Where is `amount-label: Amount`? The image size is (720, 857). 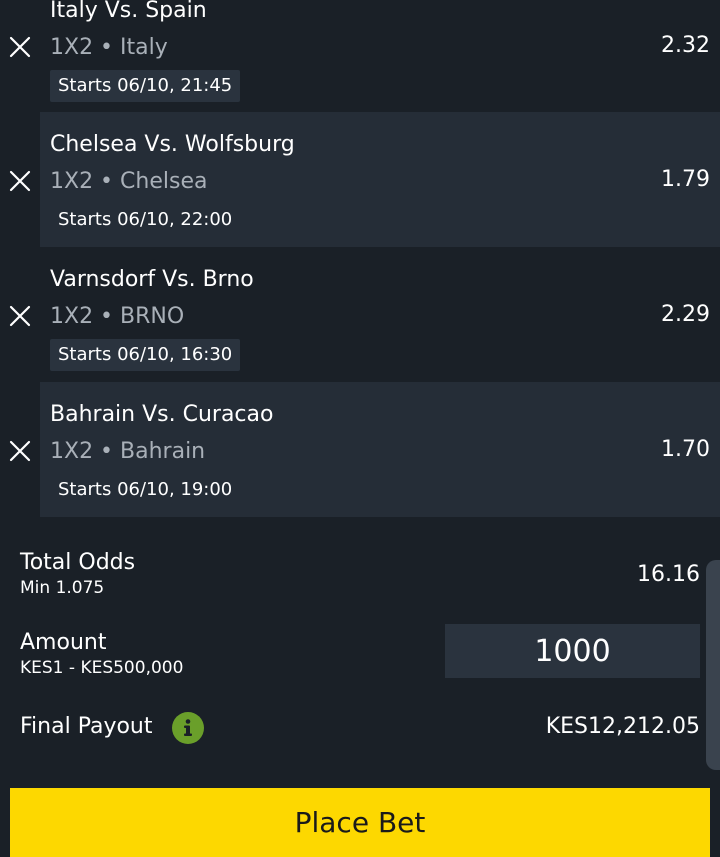
amount-label: Amount is located at coordinates (63, 642).